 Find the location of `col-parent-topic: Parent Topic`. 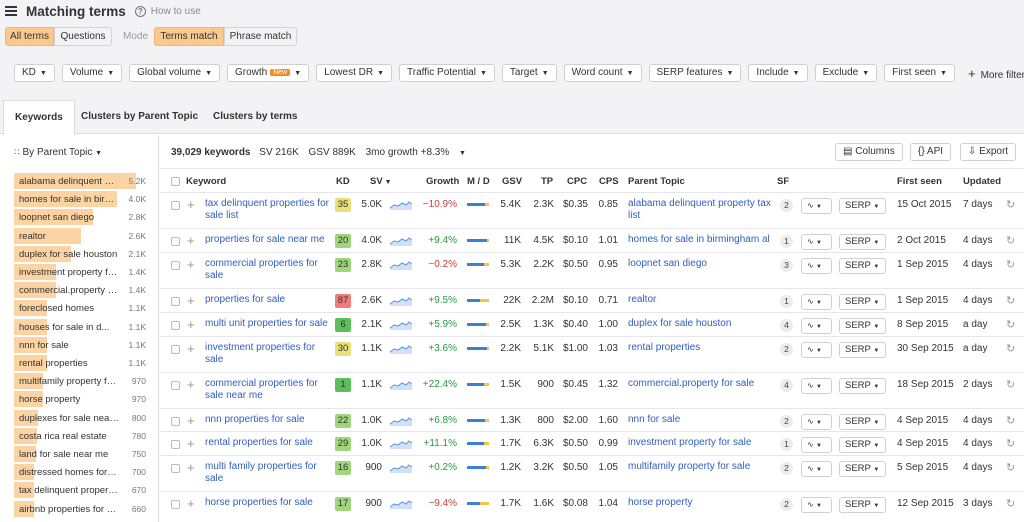

col-parent-topic: Parent Topic is located at coordinates (656, 181).